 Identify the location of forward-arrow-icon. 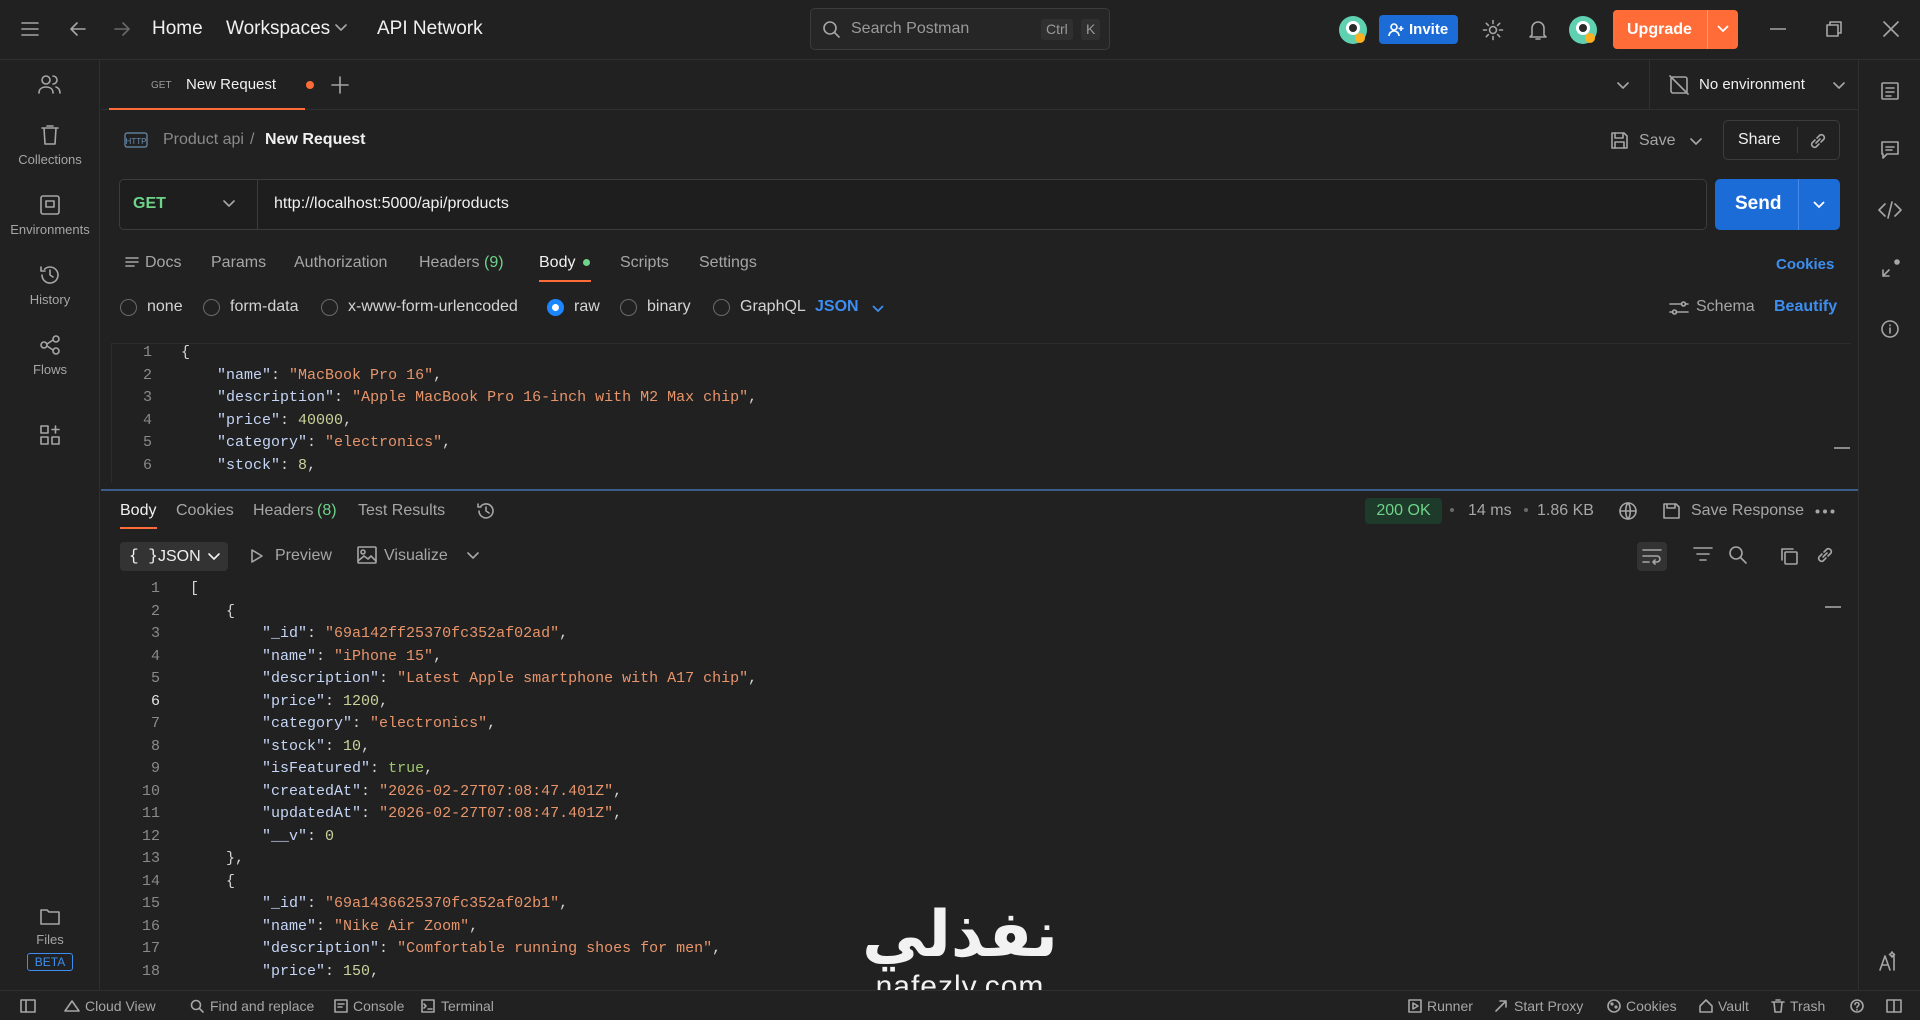
(122, 29).